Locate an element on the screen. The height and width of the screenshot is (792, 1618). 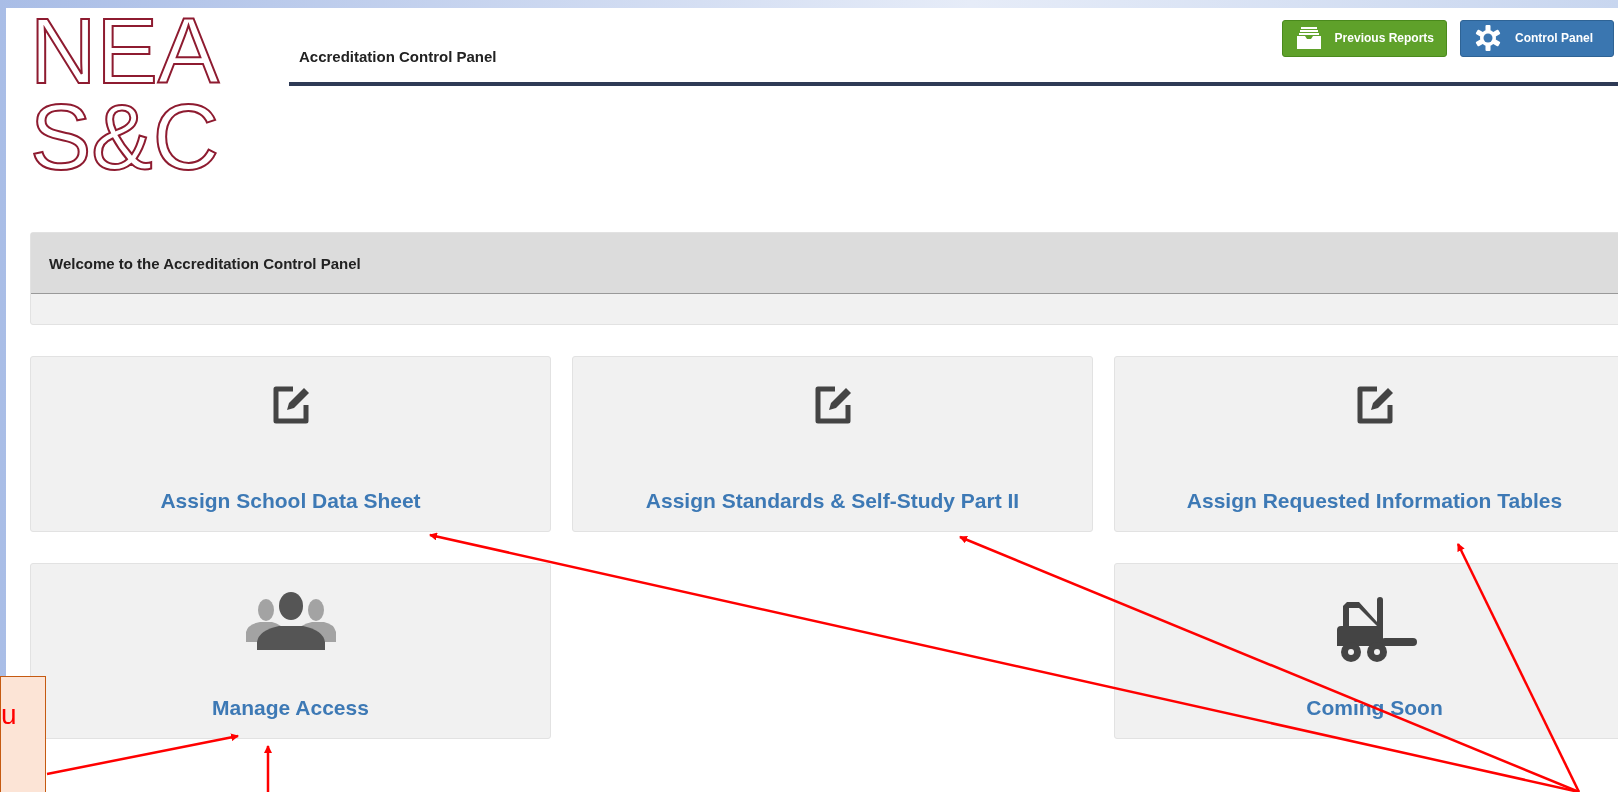
arrow is located at coordinates (268, 768).